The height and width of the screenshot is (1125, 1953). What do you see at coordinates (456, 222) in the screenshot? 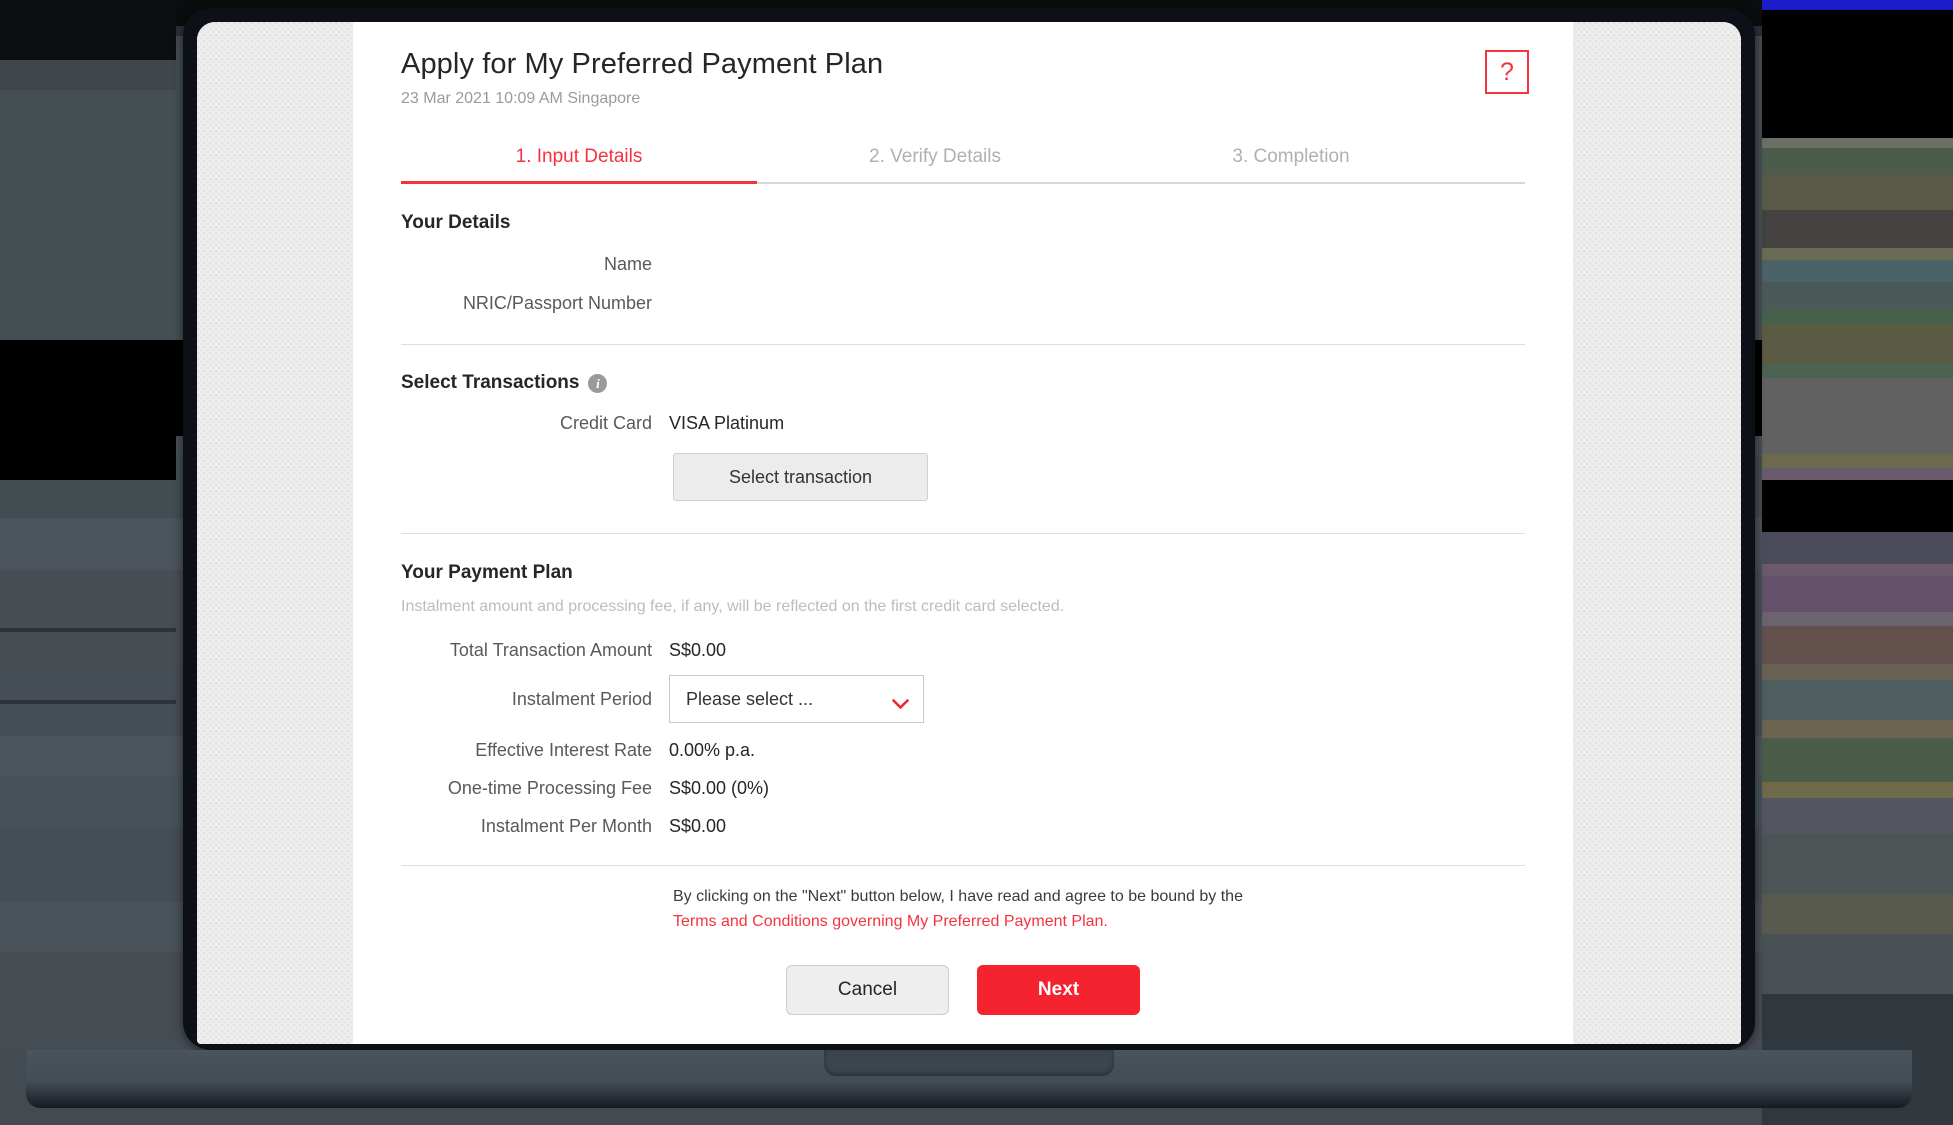
I see `your-details-heading-text: Your Details` at bounding box center [456, 222].